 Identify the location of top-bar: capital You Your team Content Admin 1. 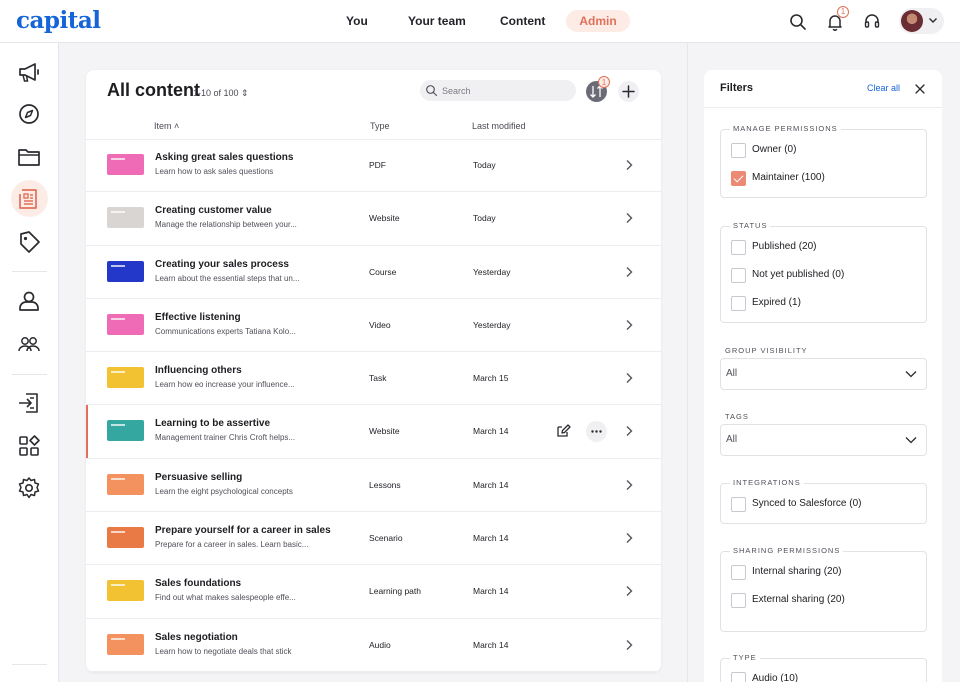
(480, 21).